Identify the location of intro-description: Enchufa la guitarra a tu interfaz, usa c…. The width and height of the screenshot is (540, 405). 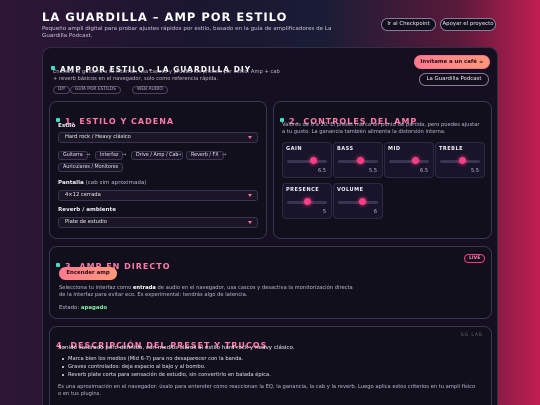
(166, 75).